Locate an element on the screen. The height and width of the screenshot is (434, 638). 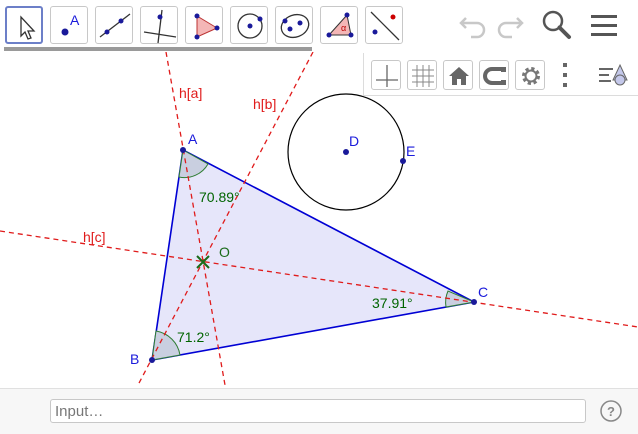
label-line-hb: h[b] is located at coordinates (264, 104).